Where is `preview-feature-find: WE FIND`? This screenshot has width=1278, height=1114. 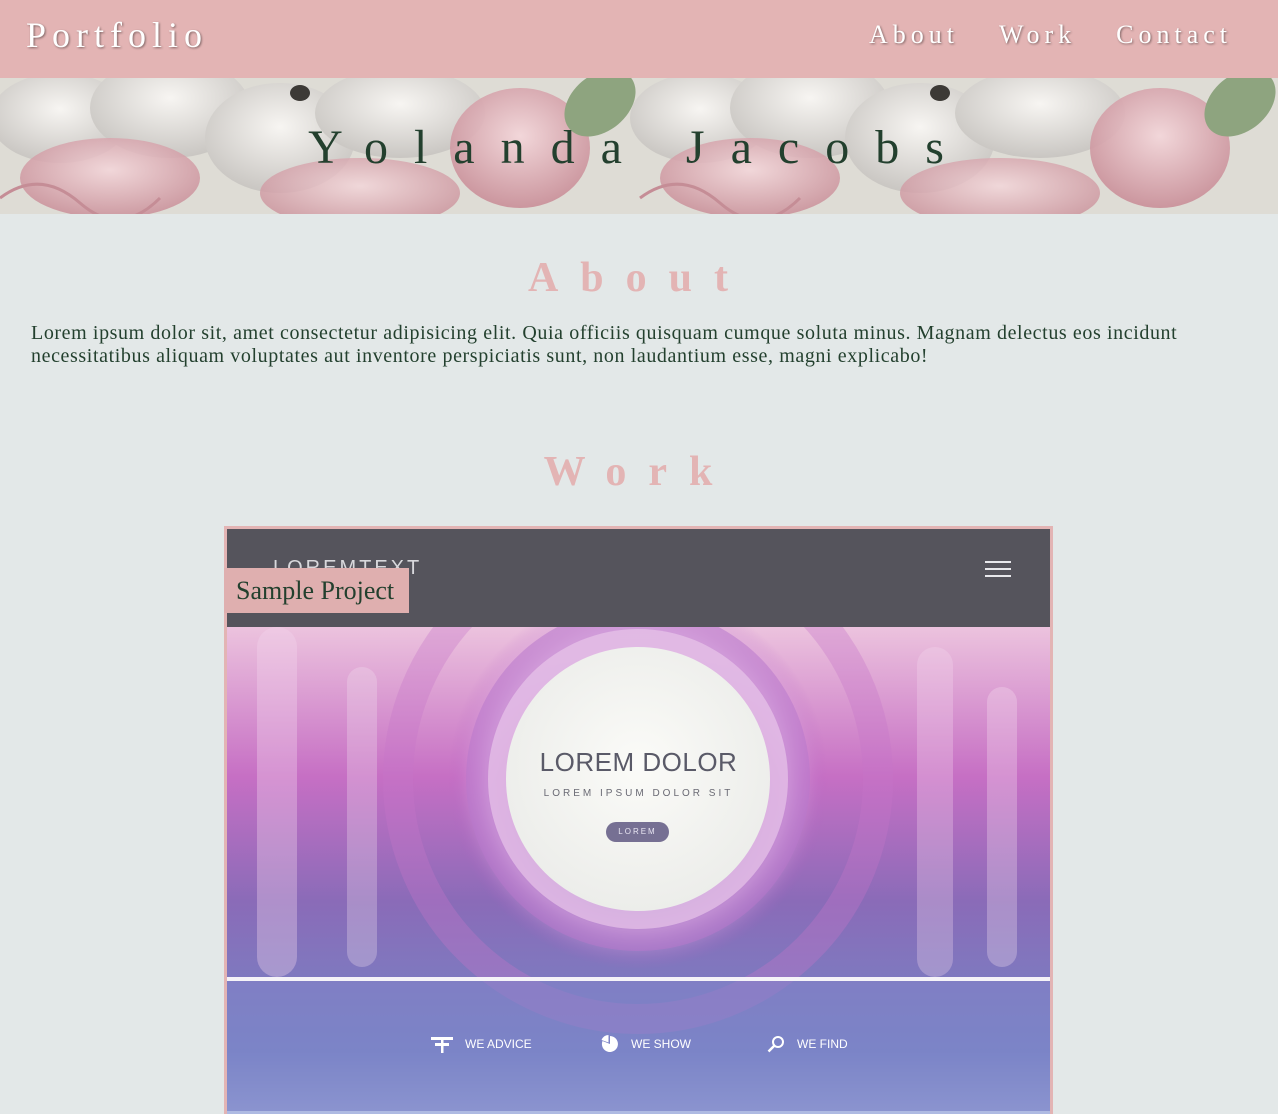 preview-feature-find: WE FIND is located at coordinates (807, 1044).